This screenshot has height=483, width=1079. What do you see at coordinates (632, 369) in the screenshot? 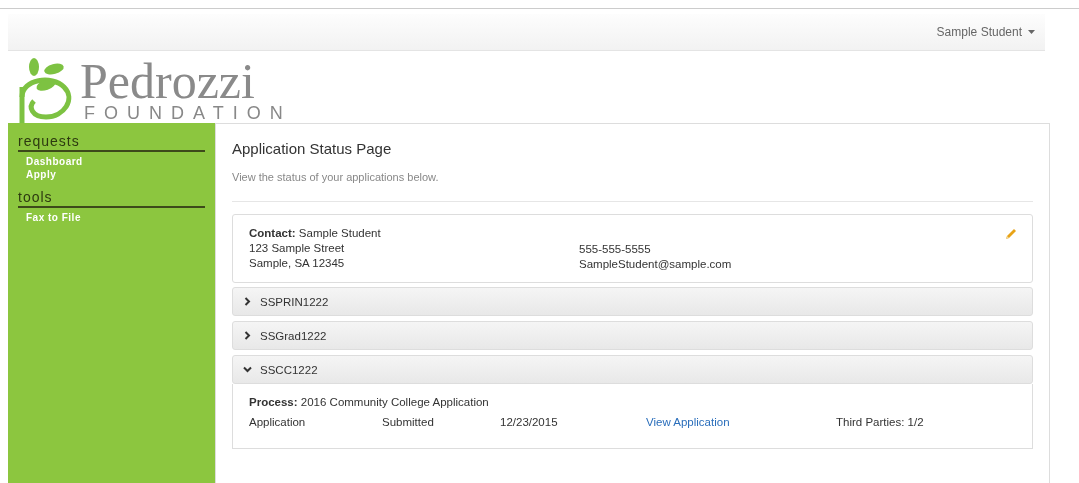
I see `application-header: SSCC1222` at bounding box center [632, 369].